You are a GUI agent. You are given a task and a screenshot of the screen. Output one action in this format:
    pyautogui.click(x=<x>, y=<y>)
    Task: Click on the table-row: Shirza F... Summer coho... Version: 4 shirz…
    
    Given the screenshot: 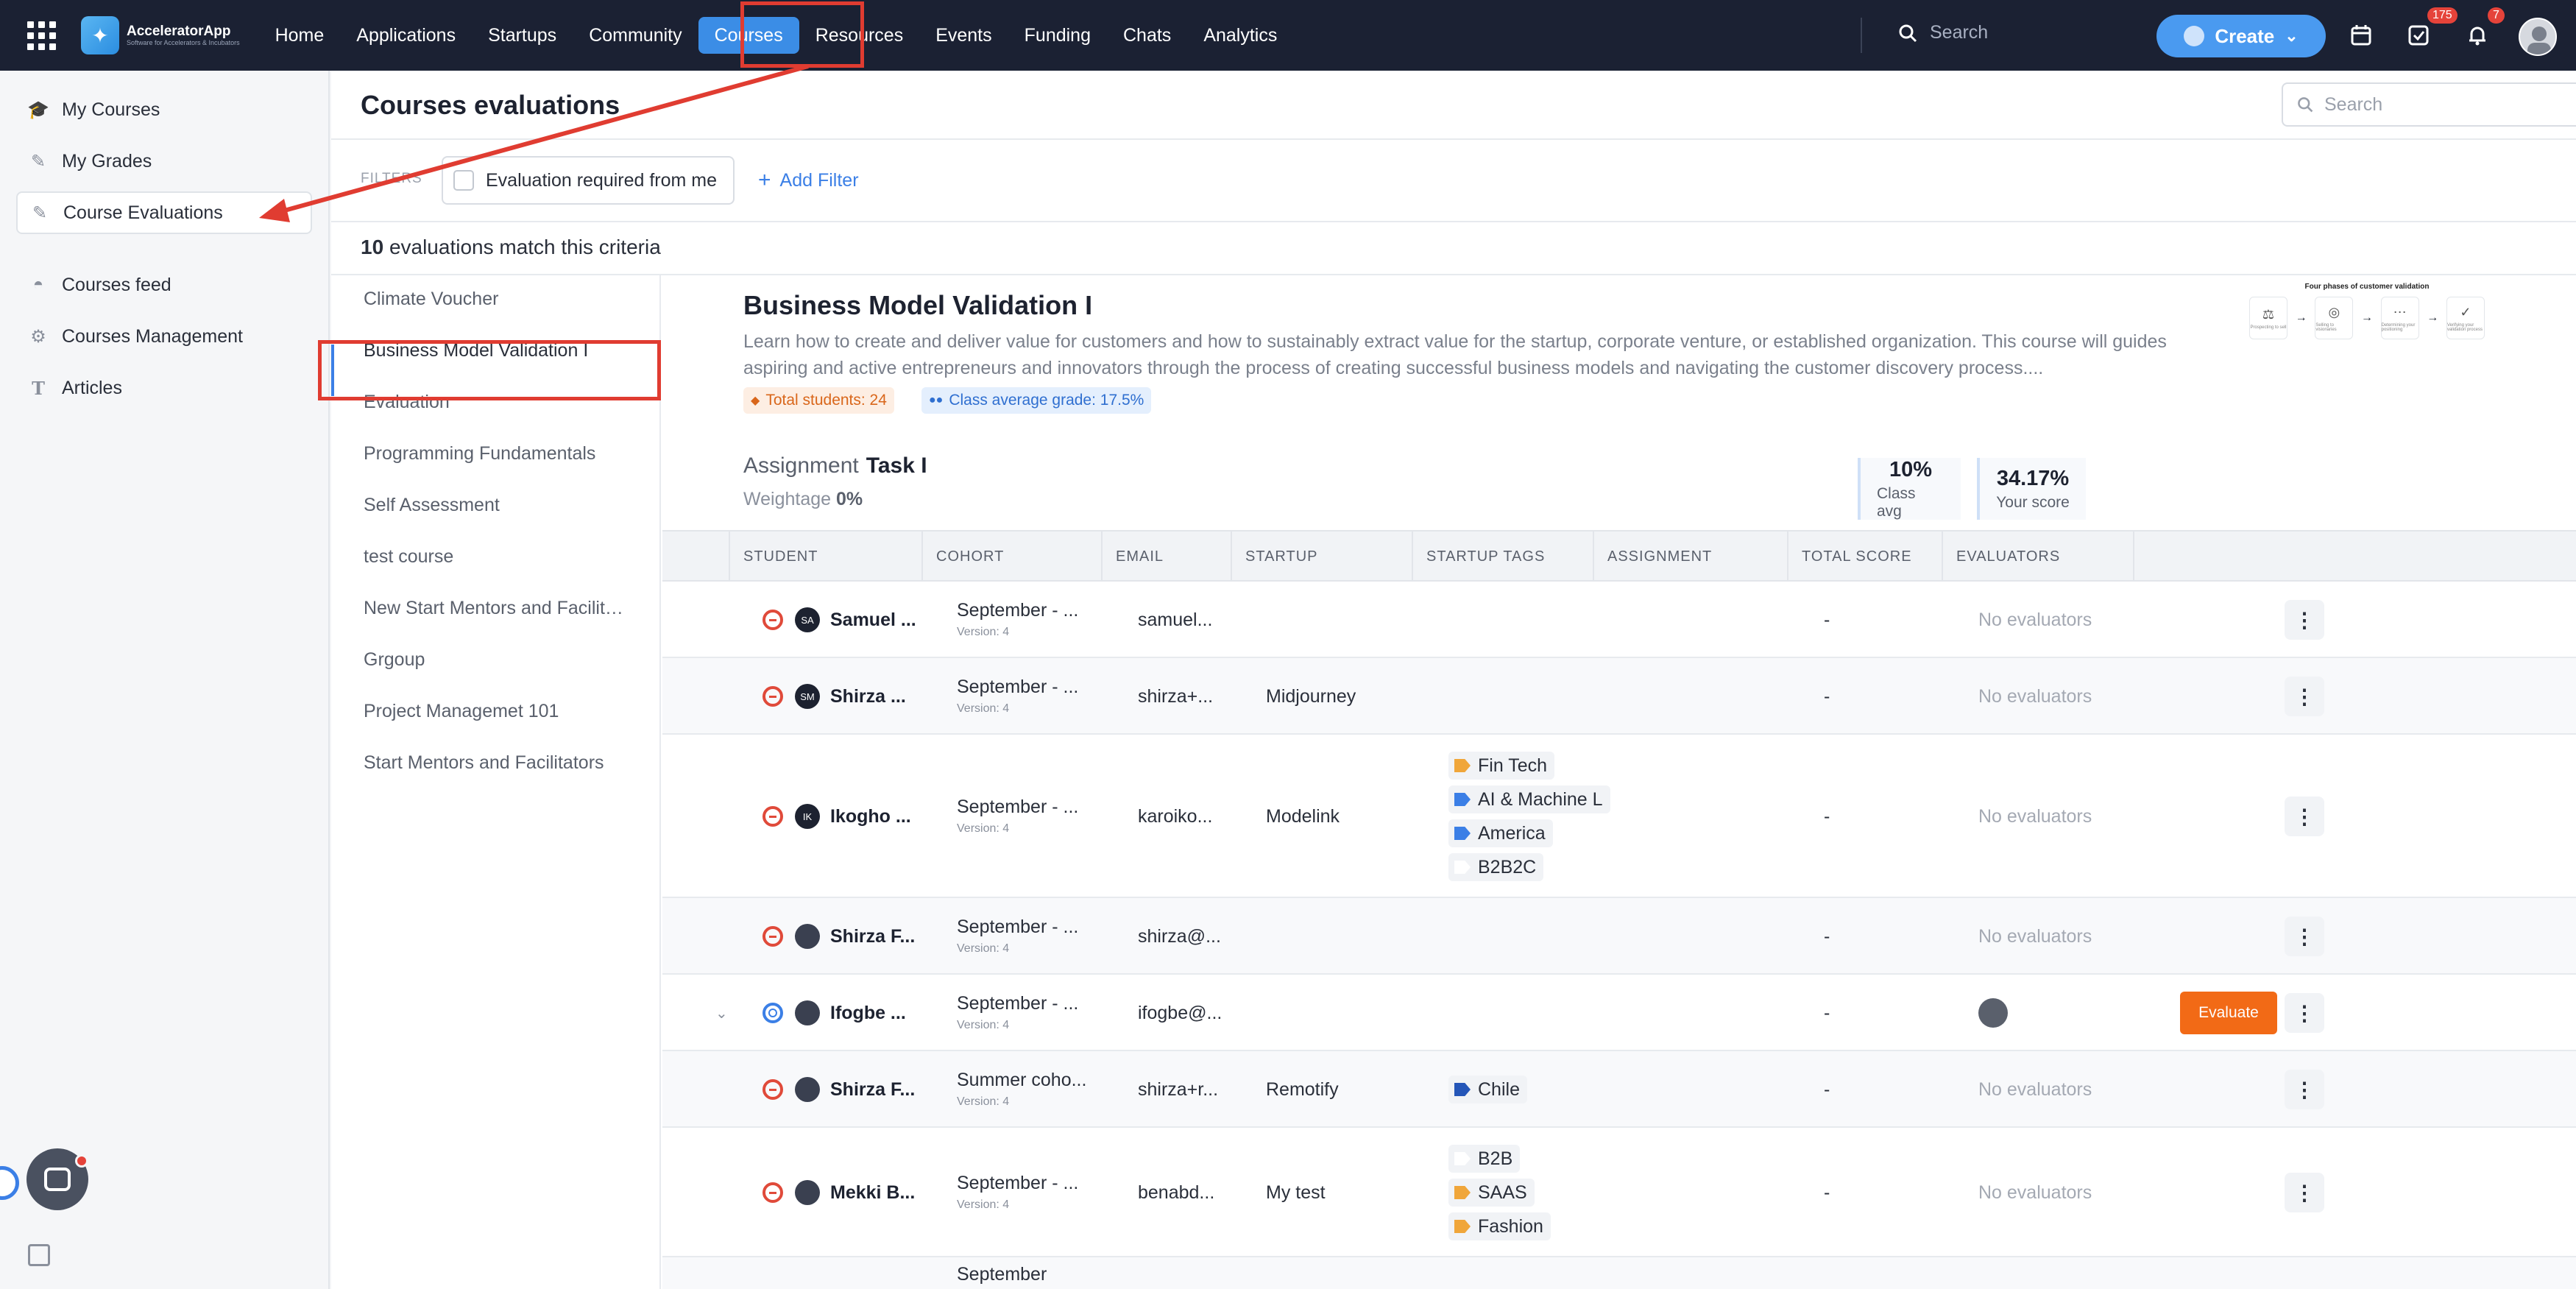 What is the action you would take?
    pyautogui.click(x=1619, y=1089)
    